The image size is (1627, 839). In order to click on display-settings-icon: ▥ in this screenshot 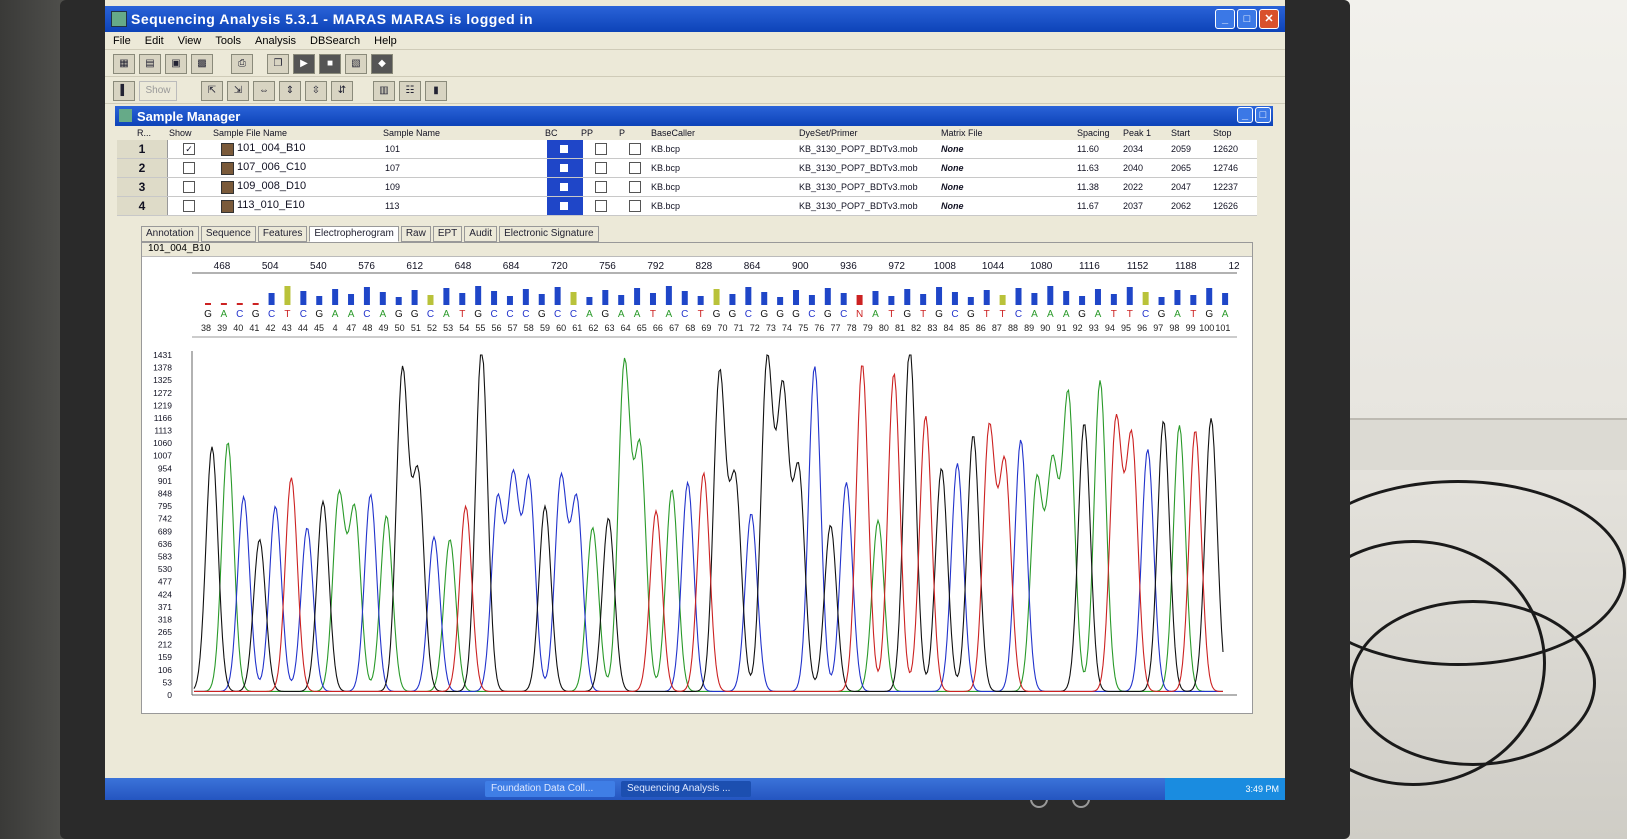, I will do `click(384, 90)`.